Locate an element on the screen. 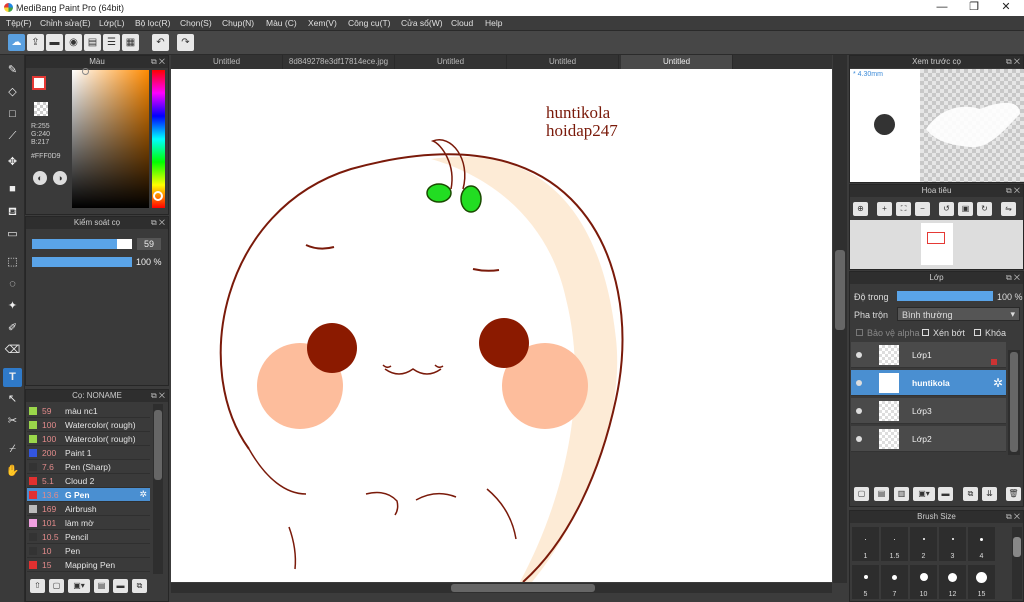 This screenshot has height=602, width=1024. brush-list-item: 10 Pen is located at coordinates (88, 551).